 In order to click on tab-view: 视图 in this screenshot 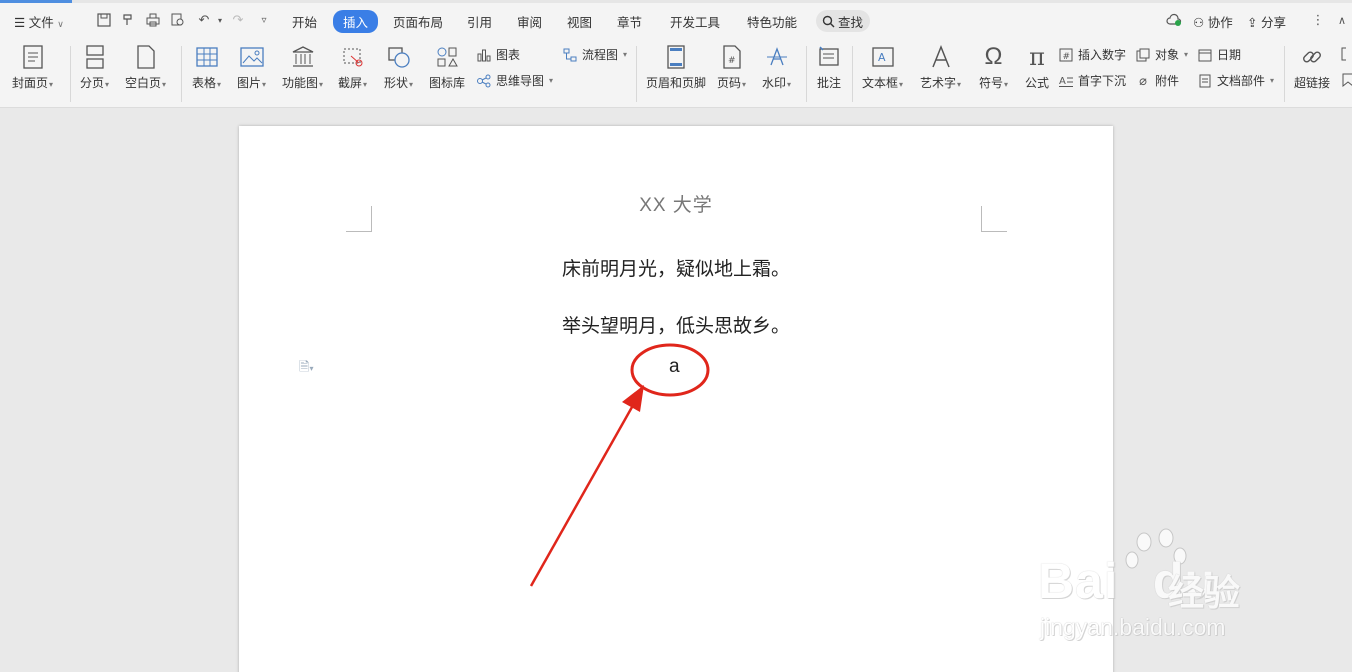, I will do `click(579, 21)`.